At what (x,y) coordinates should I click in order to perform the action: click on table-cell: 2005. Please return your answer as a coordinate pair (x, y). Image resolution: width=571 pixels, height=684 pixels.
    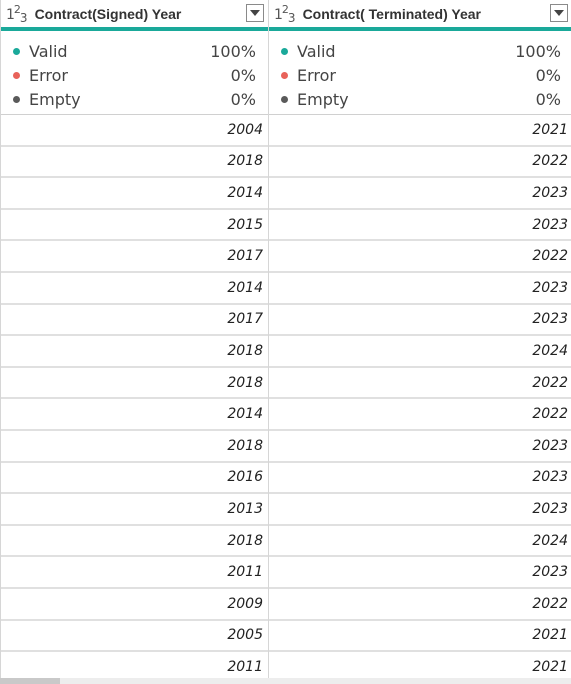
    Looking at the image, I should click on (134, 637).